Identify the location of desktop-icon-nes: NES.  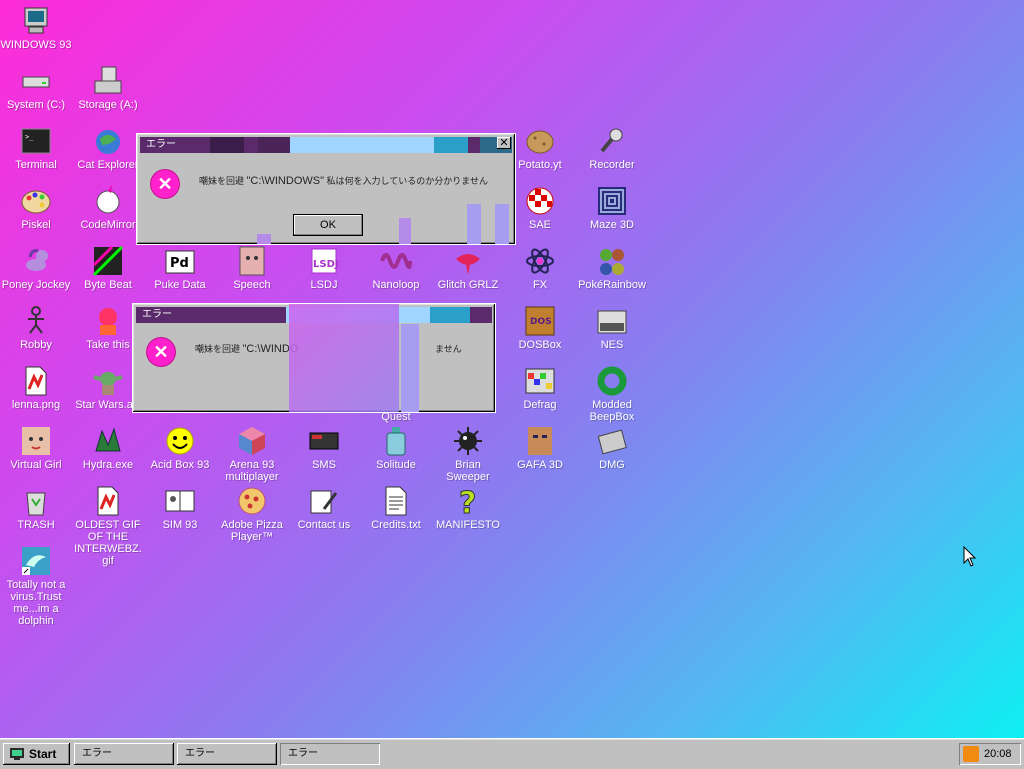
(612, 328).